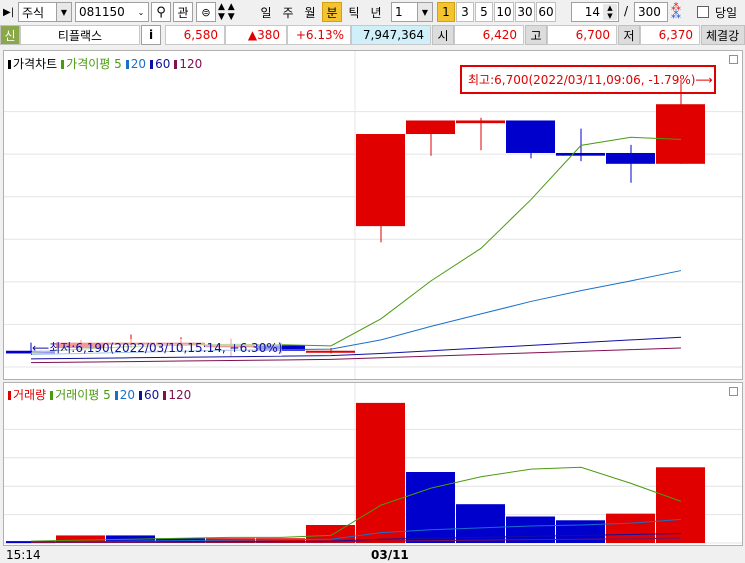  I want to click on code-input-value: 081150, so click(102, 12).